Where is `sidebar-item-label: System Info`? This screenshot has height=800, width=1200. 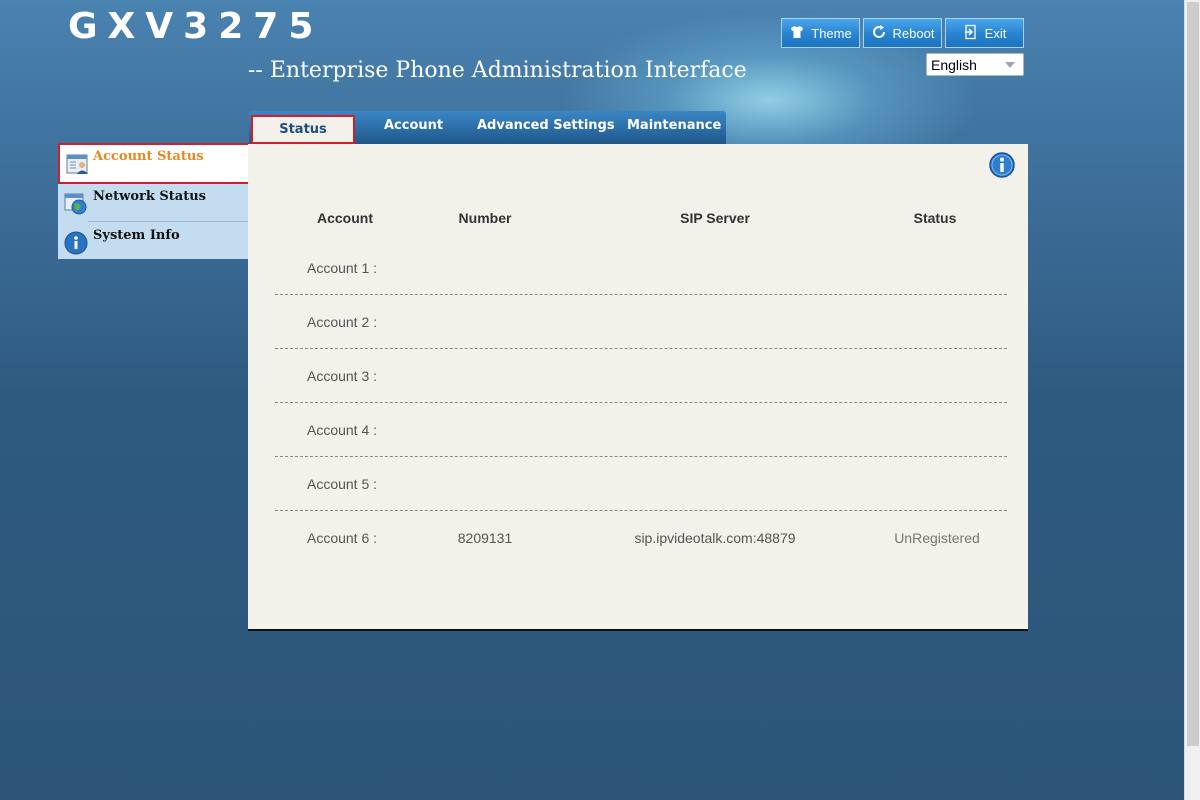
sidebar-item-label: System Info is located at coordinates (136, 235).